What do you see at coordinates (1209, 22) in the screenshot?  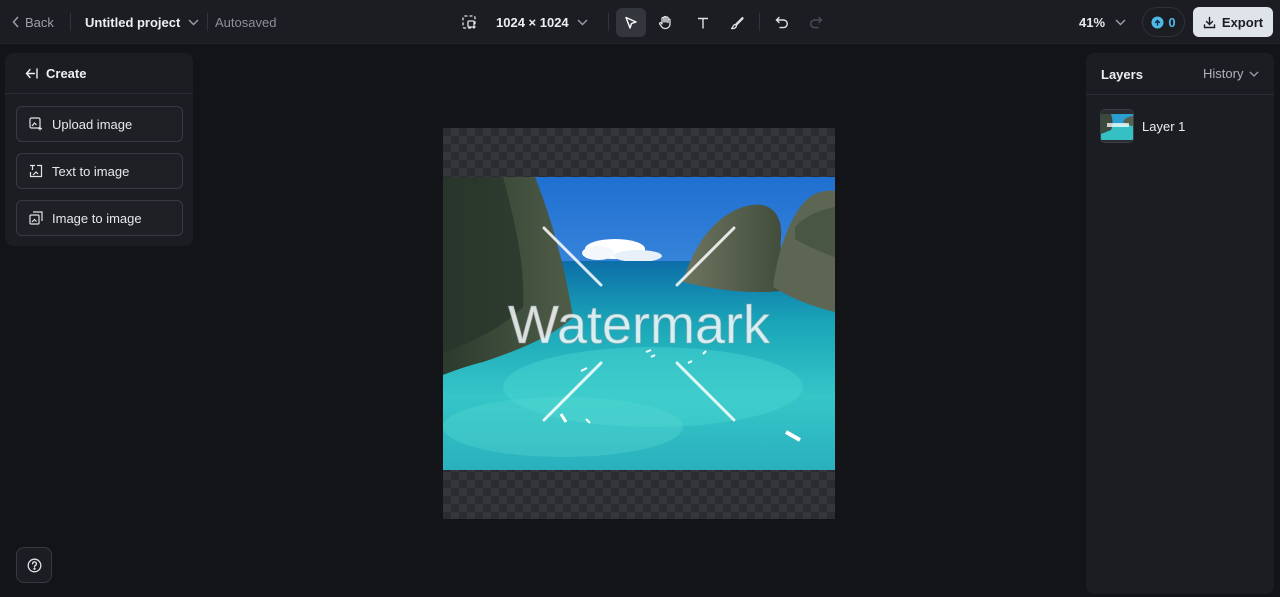 I see `download-icon` at bounding box center [1209, 22].